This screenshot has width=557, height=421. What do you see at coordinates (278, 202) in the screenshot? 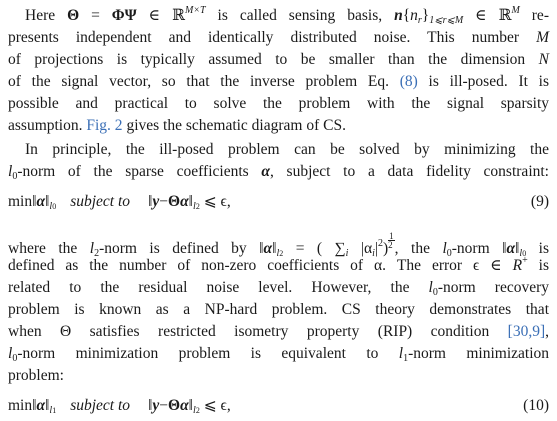
I see `equation-9: min‖α‖l0 subject to ‖y−Θα‖l2 ⩽ ϵ, (9)` at bounding box center [278, 202].